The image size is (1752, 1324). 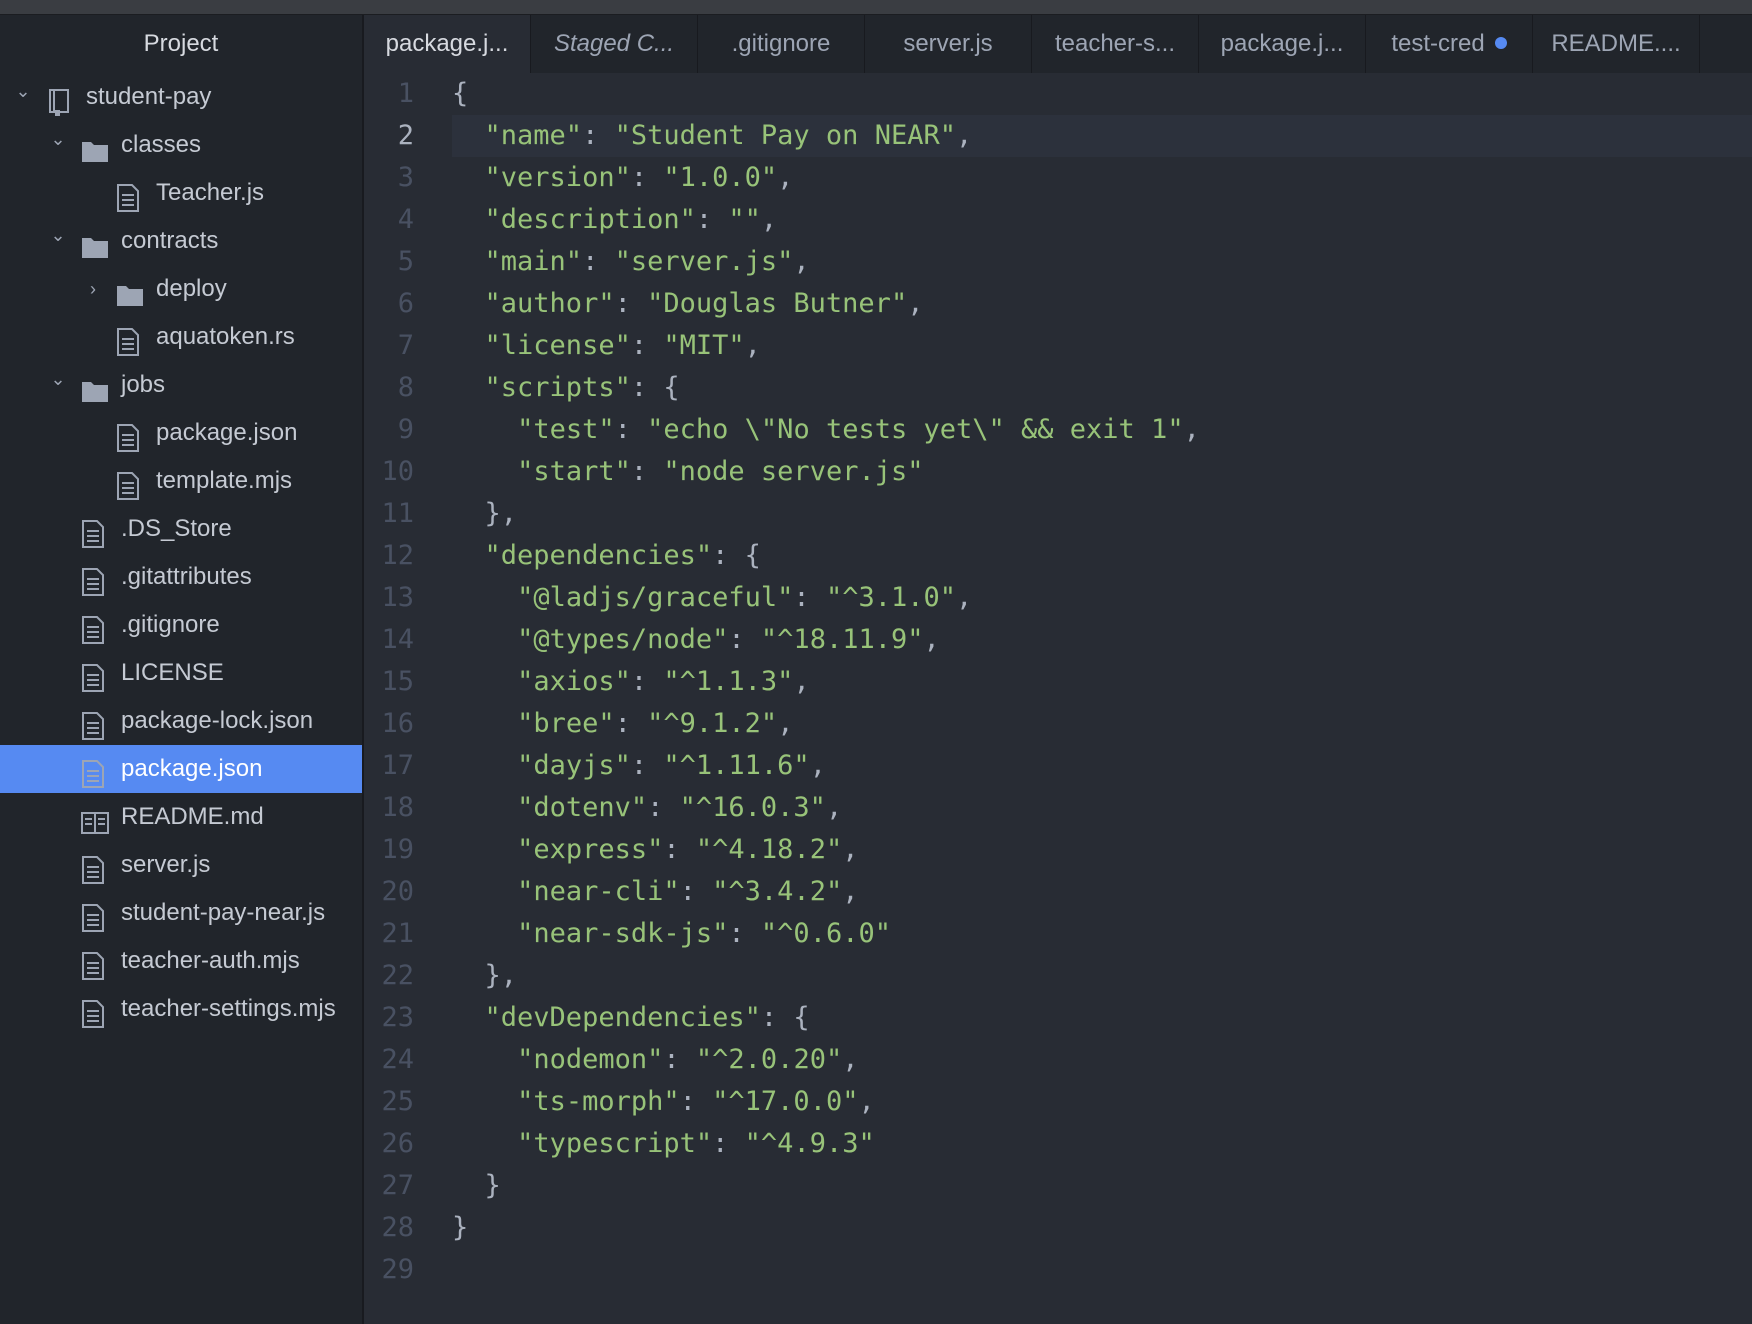 What do you see at coordinates (655, 1060) in the screenshot?
I see `code-line: "nodemon": "^2.0.20",` at bounding box center [655, 1060].